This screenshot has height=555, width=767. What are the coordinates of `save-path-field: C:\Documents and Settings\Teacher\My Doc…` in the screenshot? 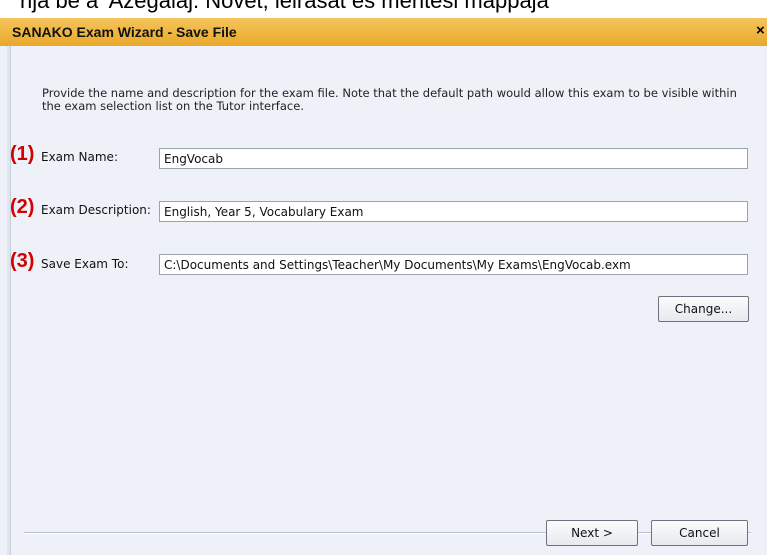 It's located at (453, 264).